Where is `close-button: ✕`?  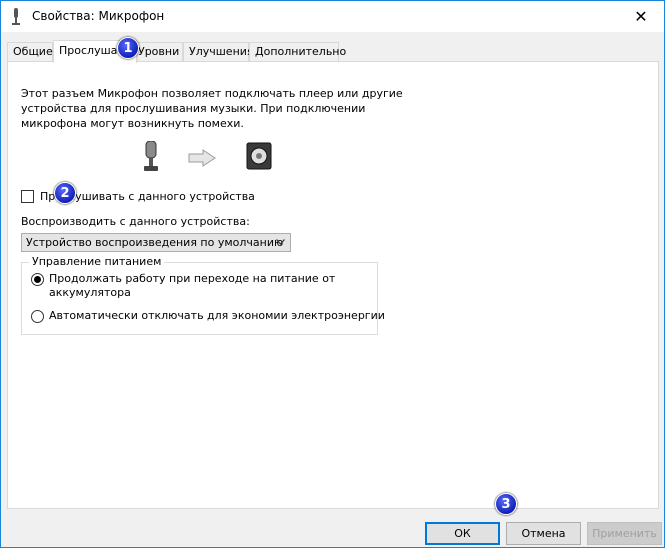
close-button: ✕ is located at coordinates (641, 16).